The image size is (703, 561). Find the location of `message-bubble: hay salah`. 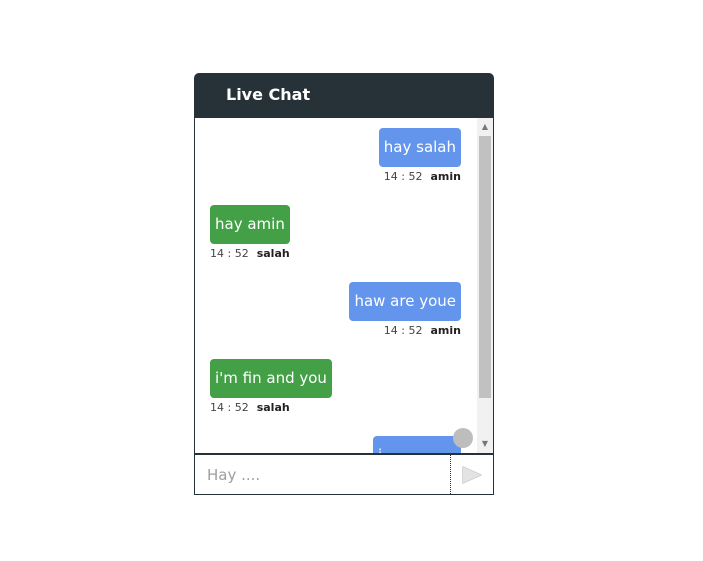

message-bubble: hay salah is located at coordinates (419, 147).